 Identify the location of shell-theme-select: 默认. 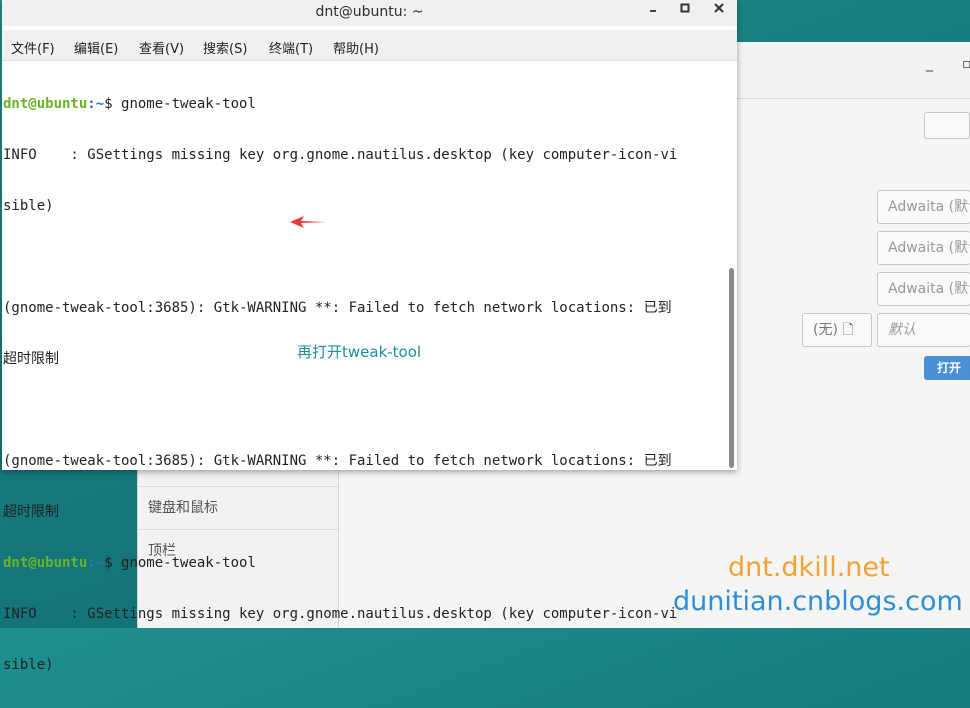
(923, 330).